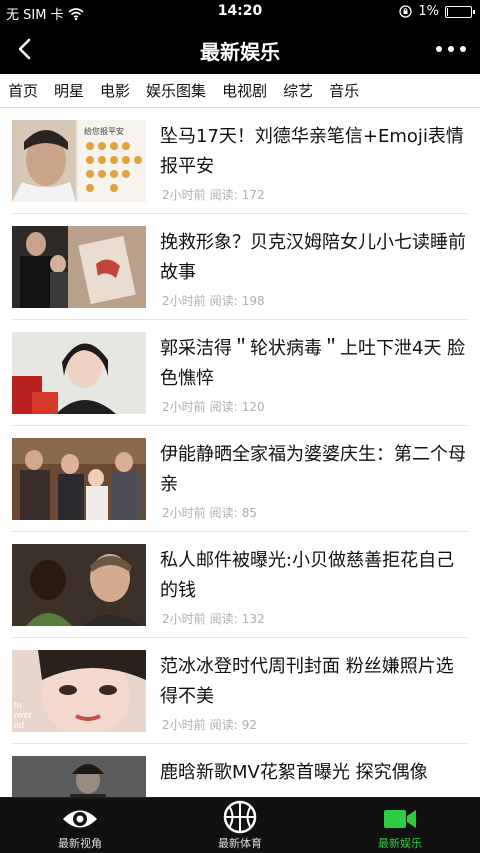 The height and width of the screenshot is (853, 480). I want to click on news-item: 私人邮件被曝光:小贝做慈善拒花自己的钱 2小时前 阅读: 132, so click(240, 585).